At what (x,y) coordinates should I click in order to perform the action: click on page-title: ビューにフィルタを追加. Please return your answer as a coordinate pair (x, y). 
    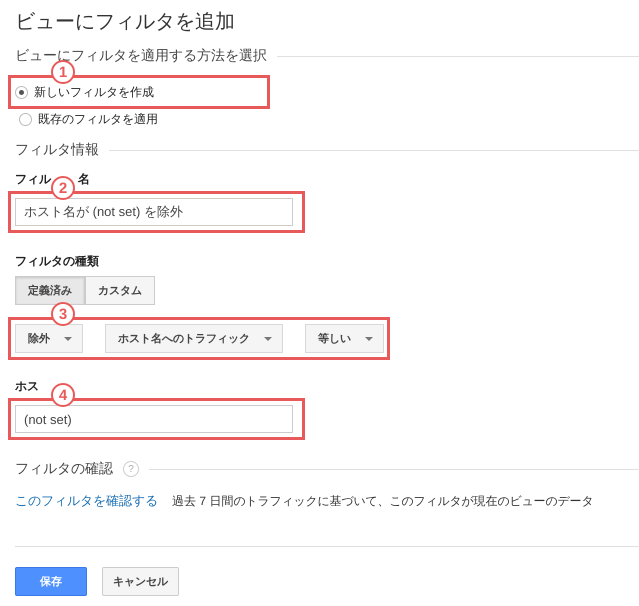
    Looking at the image, I should click on (125, 22).